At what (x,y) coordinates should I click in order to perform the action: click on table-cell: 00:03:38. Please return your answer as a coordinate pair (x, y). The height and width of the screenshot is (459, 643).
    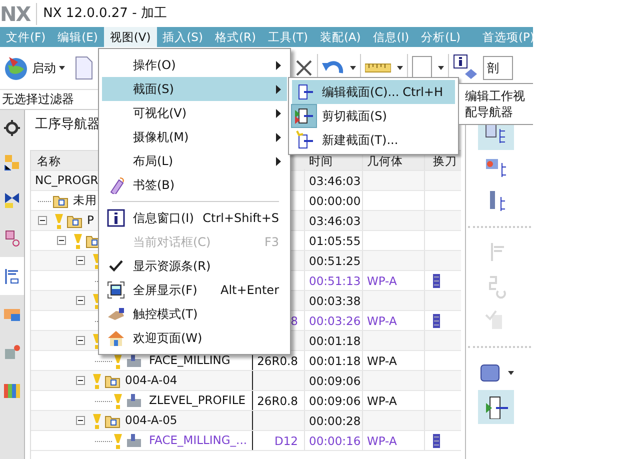
    Looking at the image, I should click on (335, 301).